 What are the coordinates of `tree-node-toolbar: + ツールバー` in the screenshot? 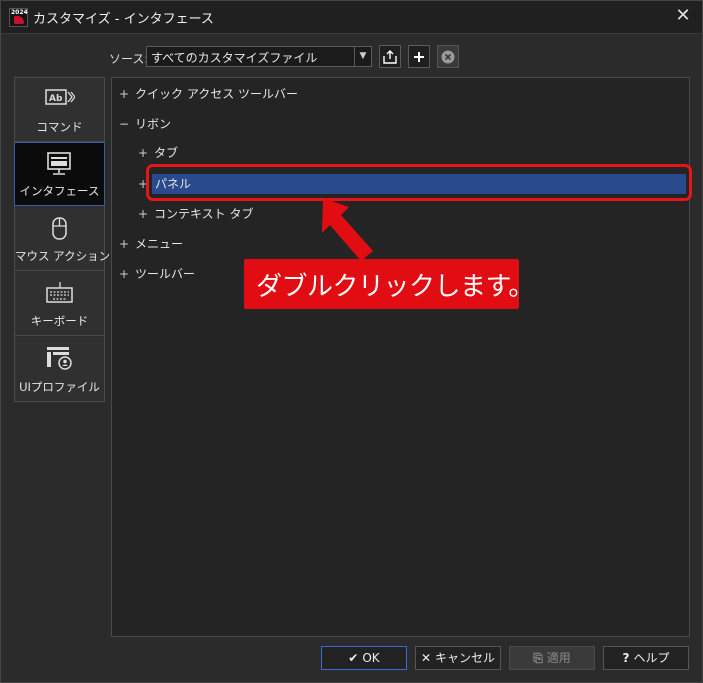 It's located at (157, 274).